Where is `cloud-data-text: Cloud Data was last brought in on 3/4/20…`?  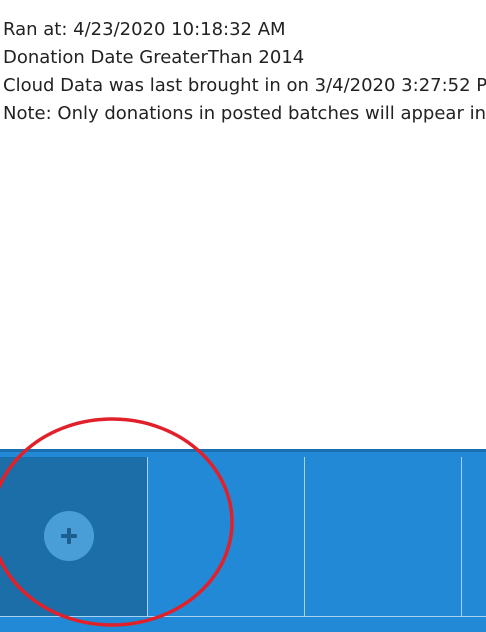 cloud-data-text: Cloud Data was last brought in on 3/4/20… is located at coordinates (244, 85).